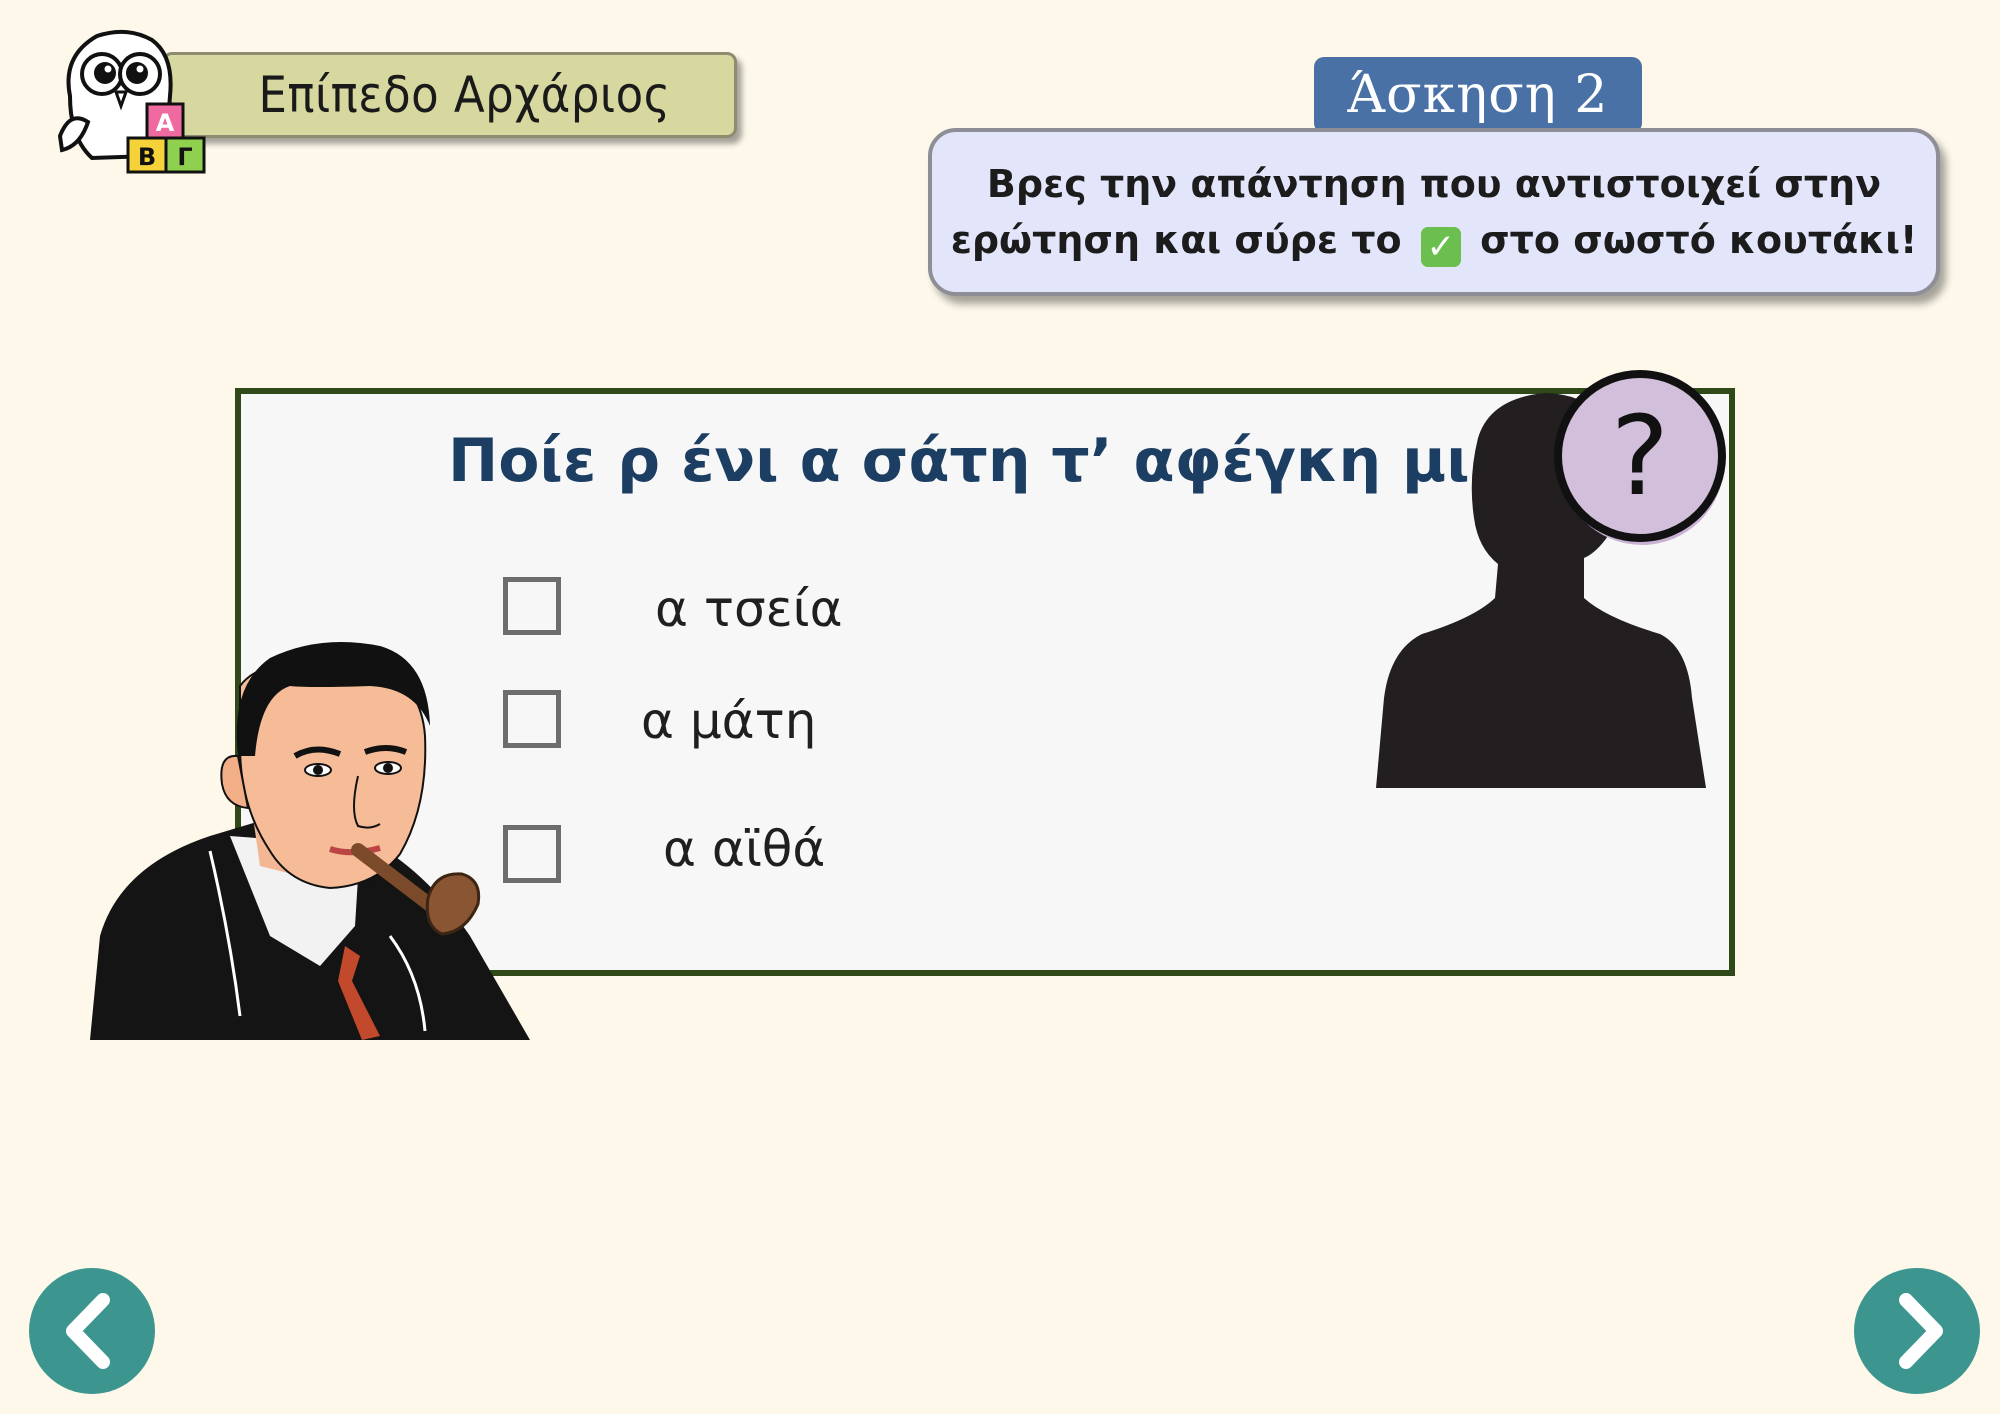 The width and height of the screenshot is (2000, 1414). What do you see at coordinates (1699, 240) in the screenshot?
I see `instruction-line-2-end: στο σωστό κουτάκι!` at bounding box center [1699, 240].